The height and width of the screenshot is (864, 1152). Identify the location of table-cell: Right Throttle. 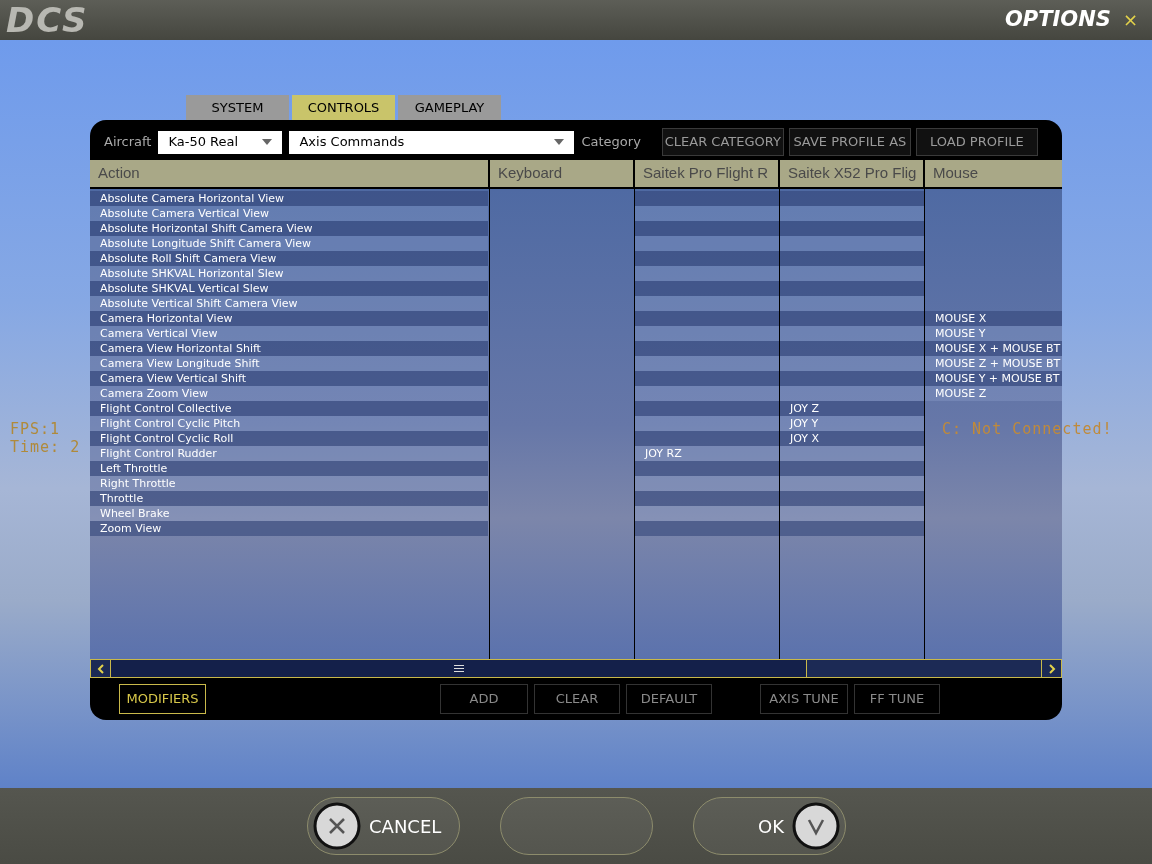
(289, 483).